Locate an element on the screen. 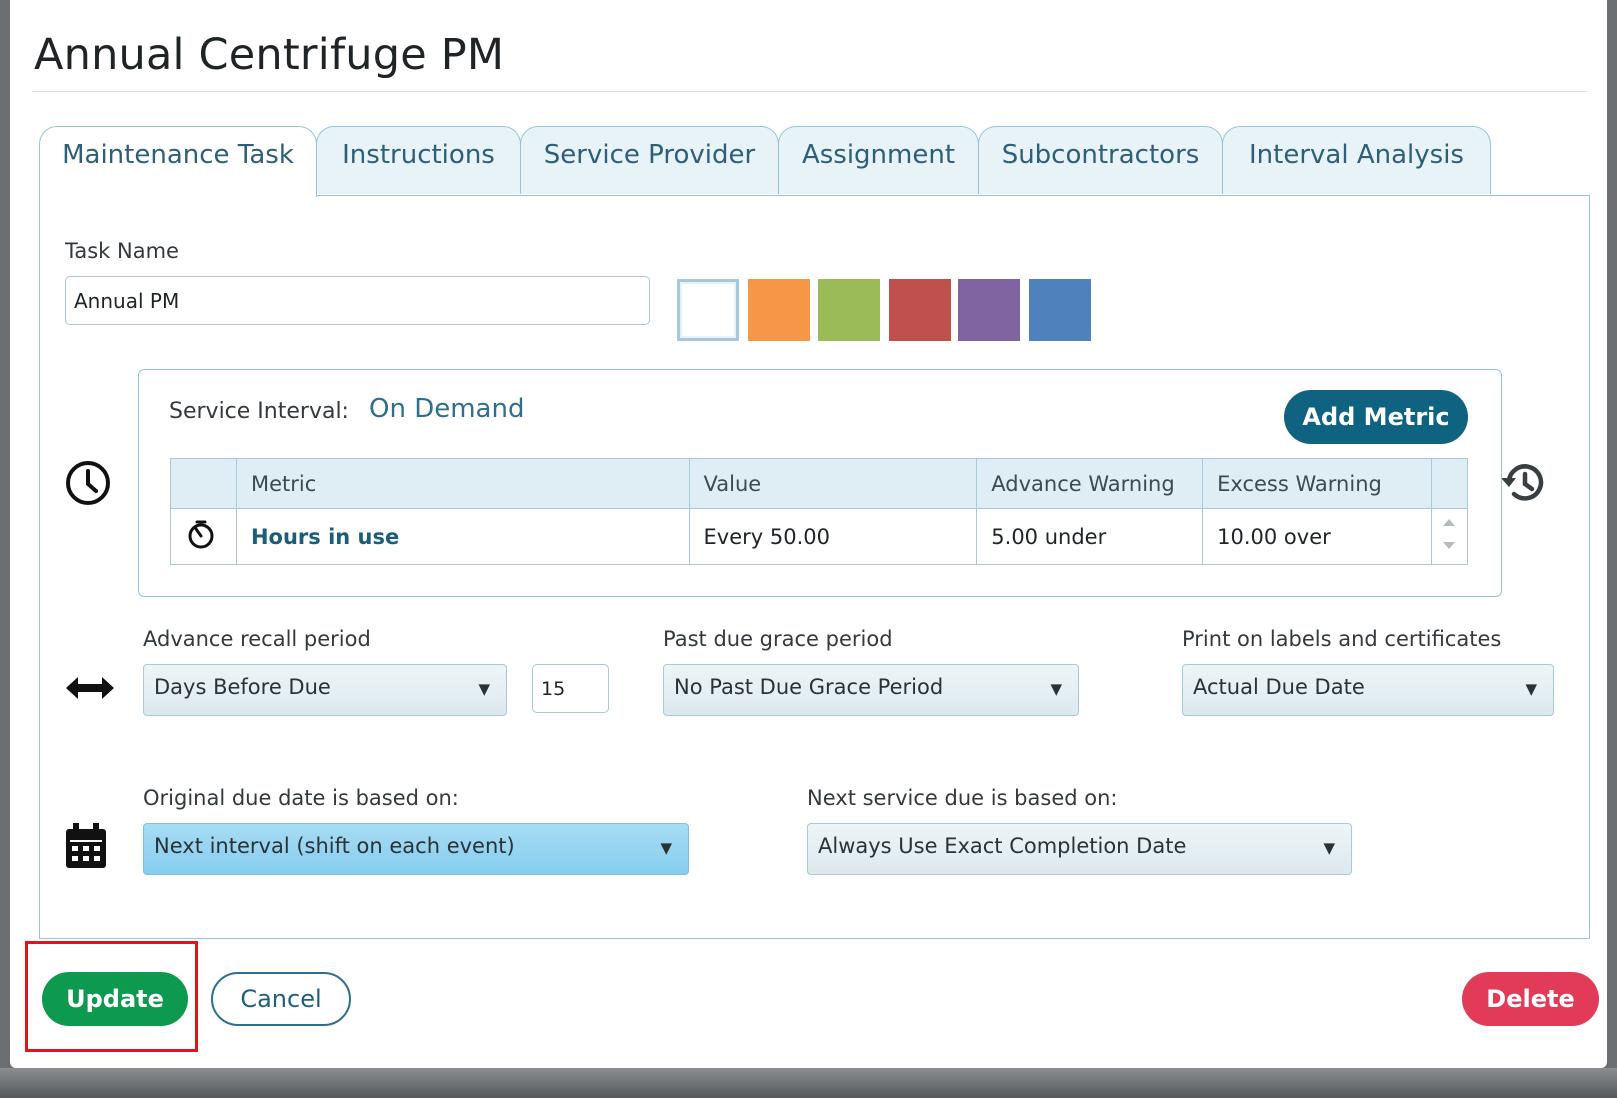 The image size is (1617, 1098). clock-icon is located at coordinates (88, 483).